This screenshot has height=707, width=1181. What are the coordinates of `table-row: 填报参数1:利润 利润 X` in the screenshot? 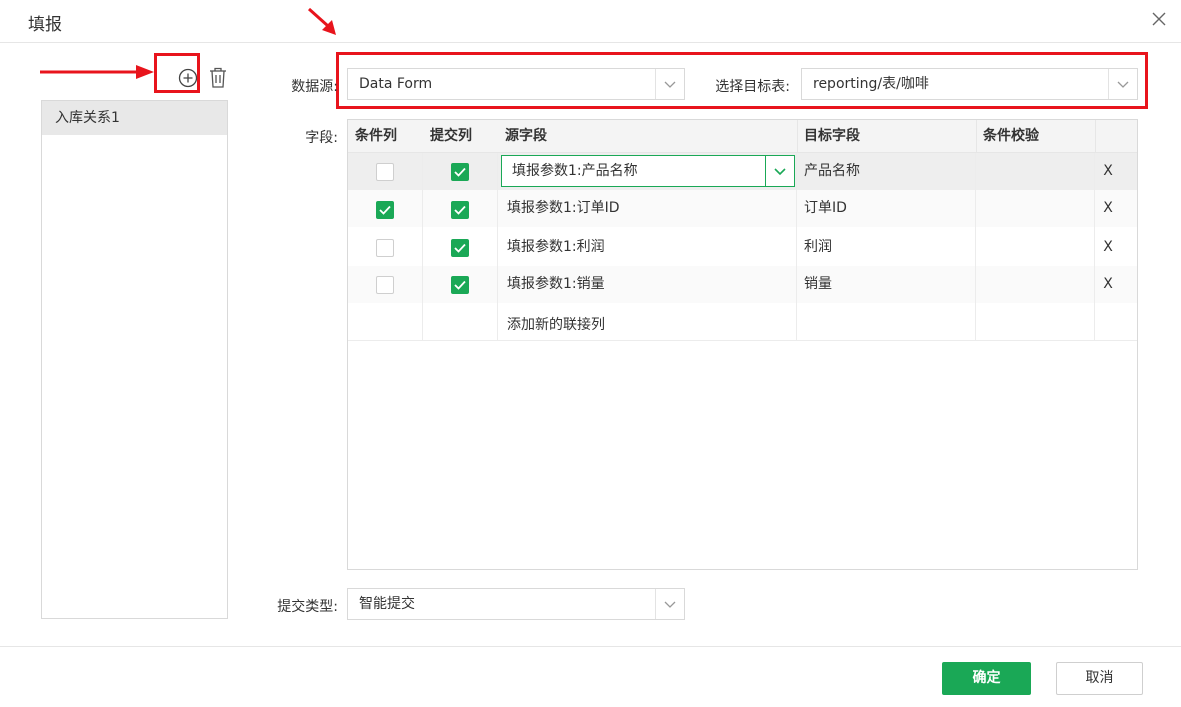 It's located at (742, 247).